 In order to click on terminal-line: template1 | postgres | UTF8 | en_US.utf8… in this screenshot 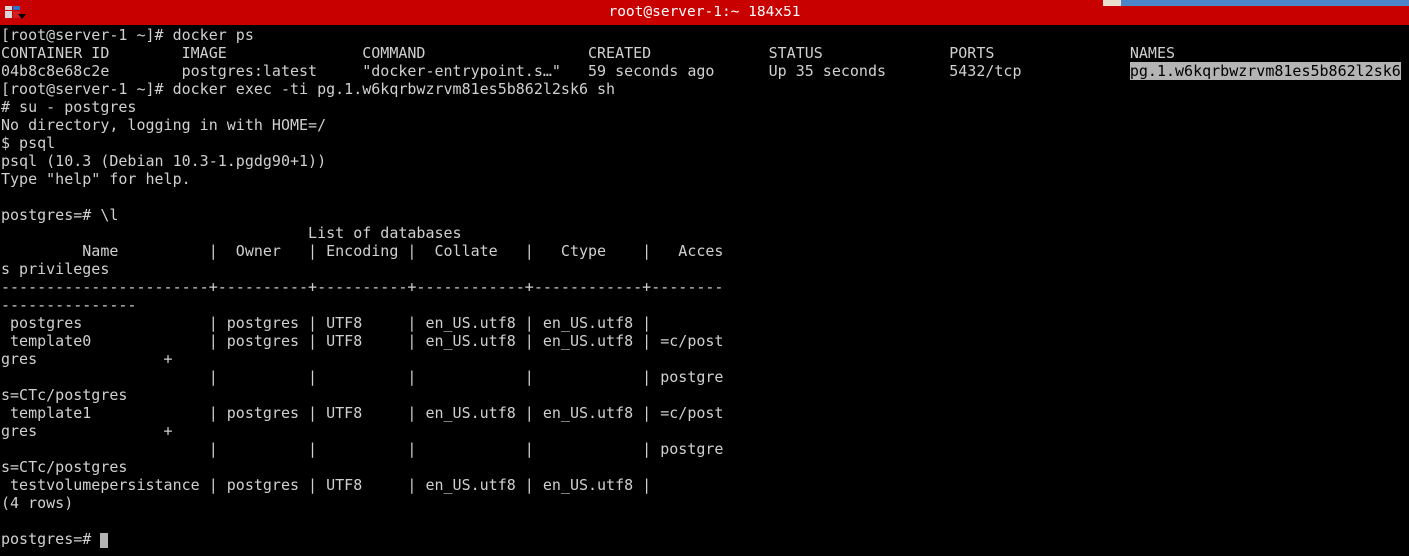, I will do `click(362, 413)`.